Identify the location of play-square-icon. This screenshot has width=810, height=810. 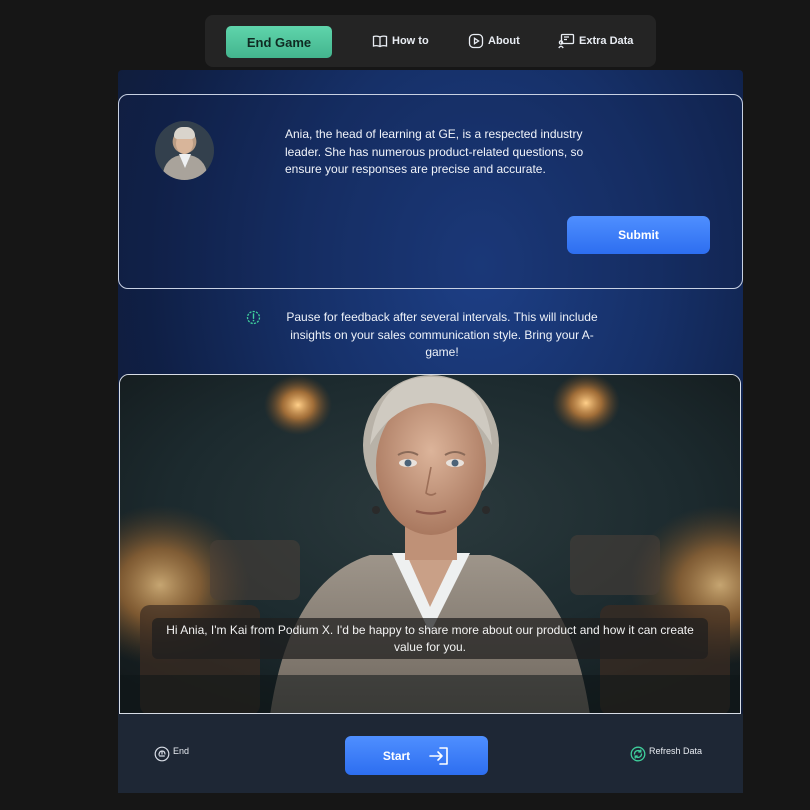
(476, 41).